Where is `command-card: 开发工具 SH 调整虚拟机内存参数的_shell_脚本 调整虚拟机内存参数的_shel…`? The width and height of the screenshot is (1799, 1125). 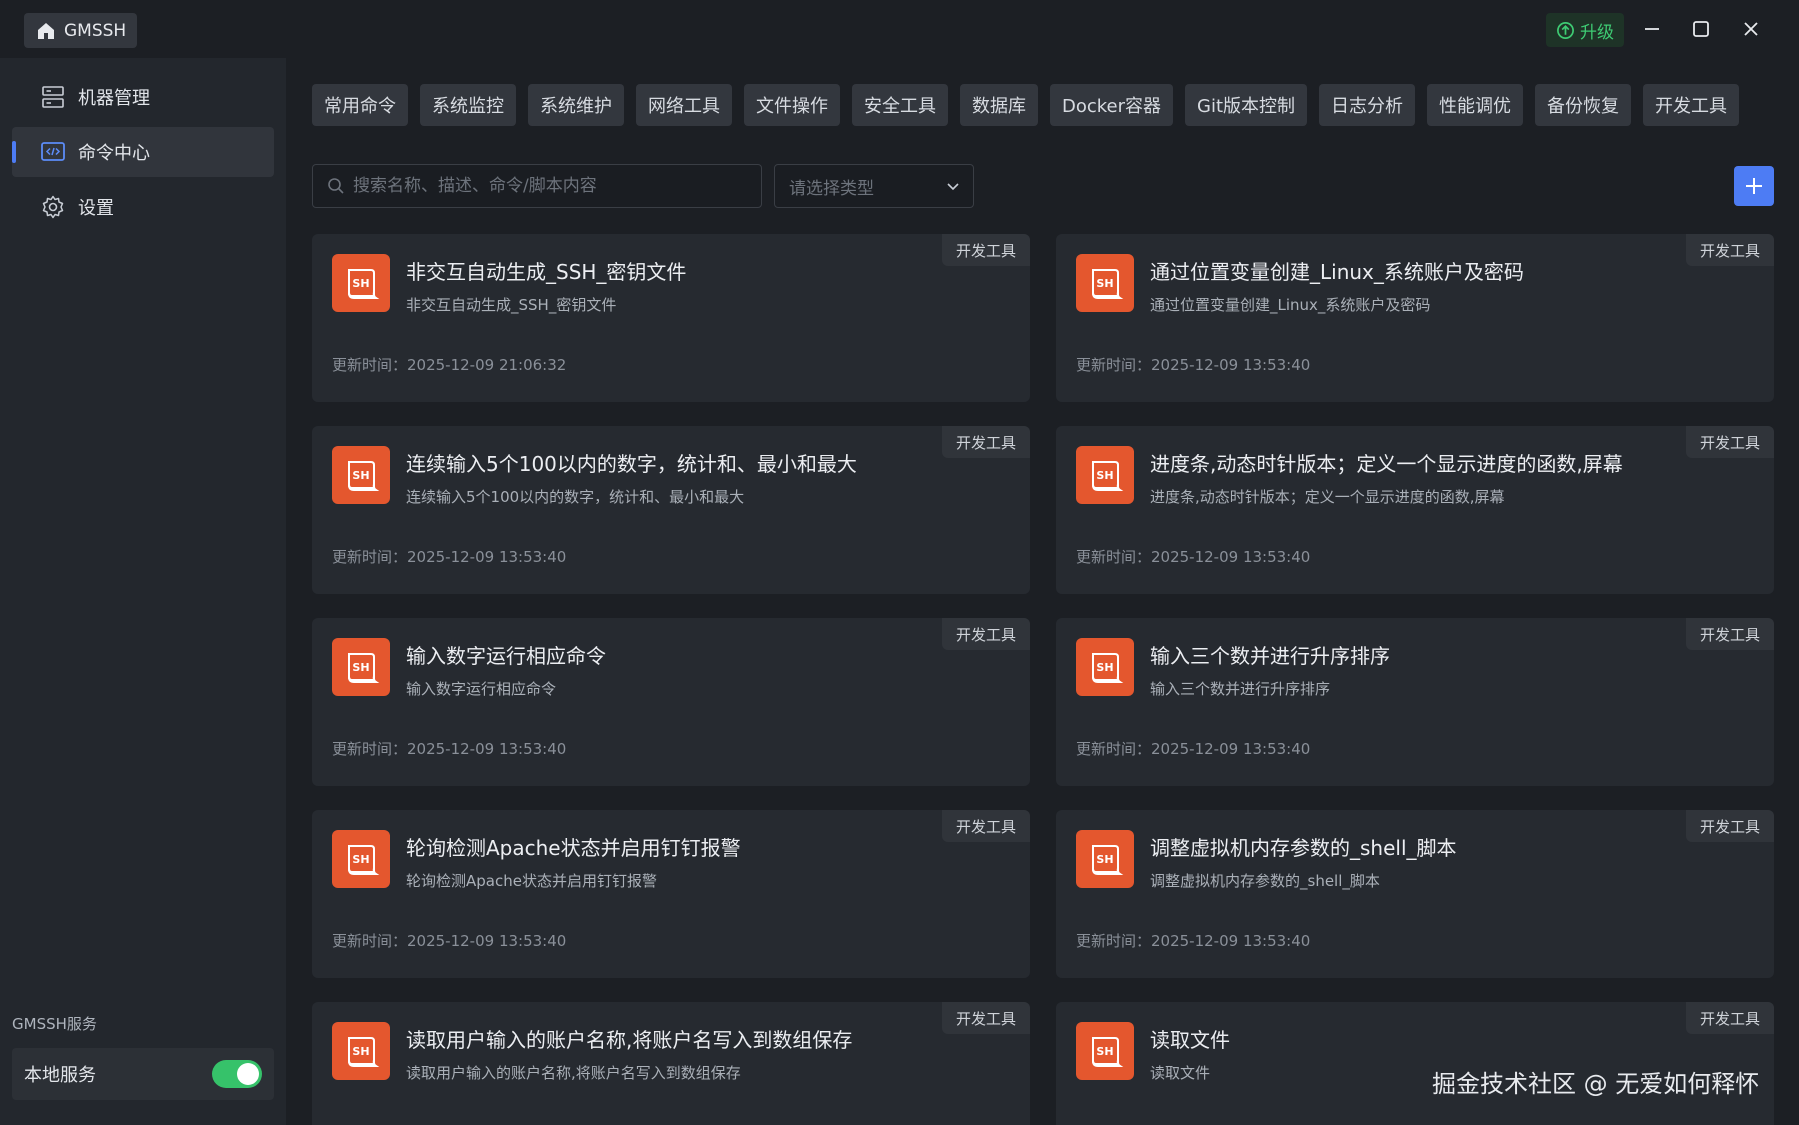 command-card: 开发工具 SH 调整虚拟机内存参数的_shell_脚本 调整虚拟机内存参数的_shel… is located at coordinates (1415, 894).